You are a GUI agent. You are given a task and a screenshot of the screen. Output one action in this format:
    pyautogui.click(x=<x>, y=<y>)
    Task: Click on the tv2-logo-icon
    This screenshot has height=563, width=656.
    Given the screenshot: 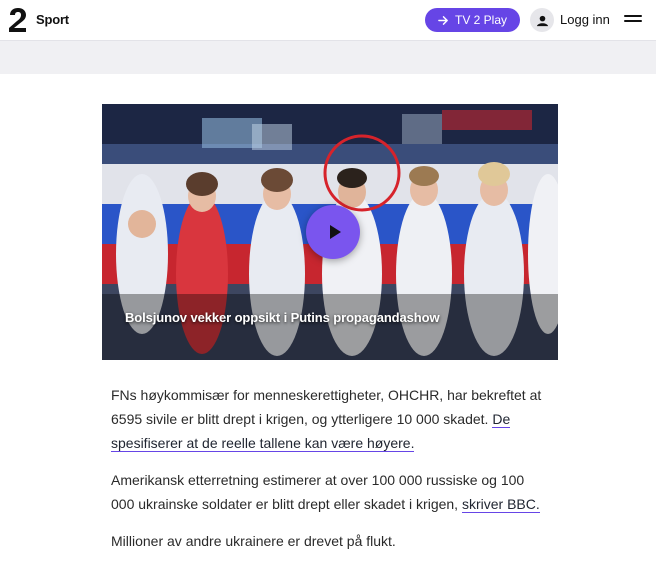 What is the action you would take?
    pyautogui.click(x=18, y=20)
    